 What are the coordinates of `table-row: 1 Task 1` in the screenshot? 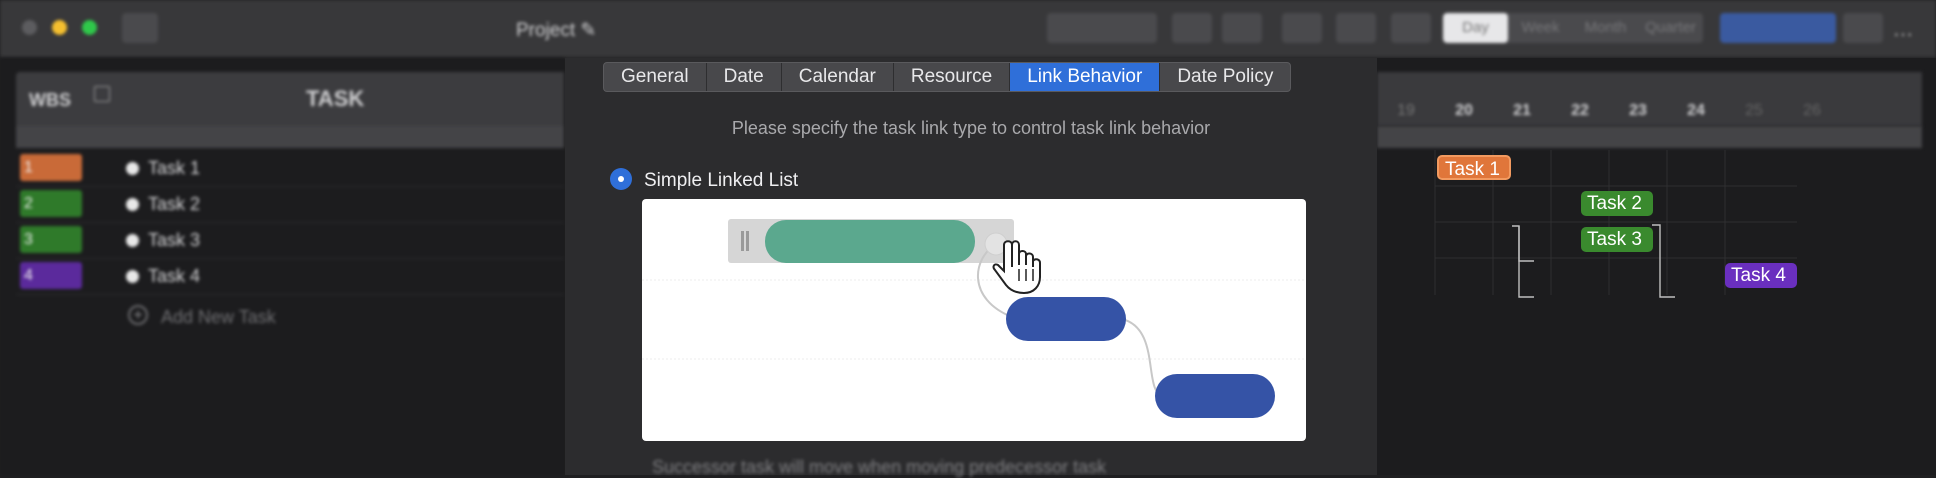 It's located at (290, 168).